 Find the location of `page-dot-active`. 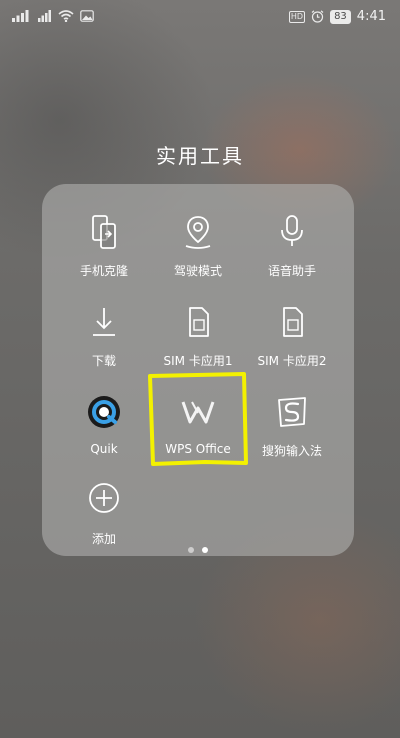

page-dot-active is located at coordinates (205, 550).